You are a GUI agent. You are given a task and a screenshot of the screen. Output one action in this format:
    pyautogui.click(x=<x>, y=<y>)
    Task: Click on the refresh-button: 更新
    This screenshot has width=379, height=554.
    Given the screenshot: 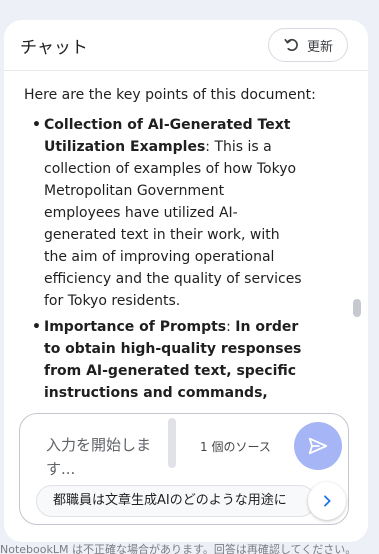 What is the action you would take?
    pyautogui.click(x=308, y=45)
    